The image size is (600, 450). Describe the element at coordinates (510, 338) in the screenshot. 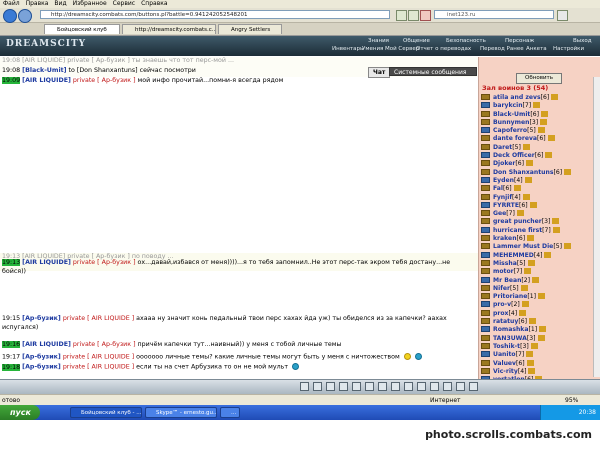

I see `user-name: TAN3UWA` at that location.